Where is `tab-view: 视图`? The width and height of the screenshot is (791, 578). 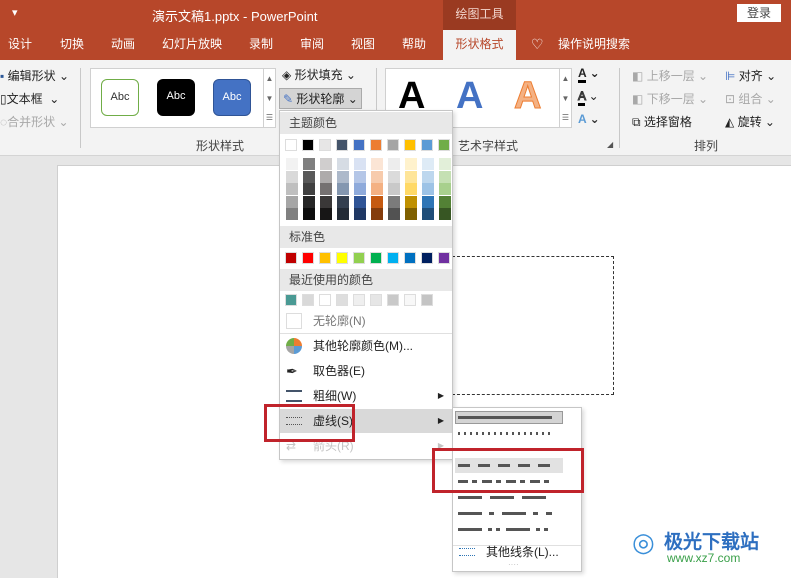
tab-view: 视图 is located at coordinates (363, 45).